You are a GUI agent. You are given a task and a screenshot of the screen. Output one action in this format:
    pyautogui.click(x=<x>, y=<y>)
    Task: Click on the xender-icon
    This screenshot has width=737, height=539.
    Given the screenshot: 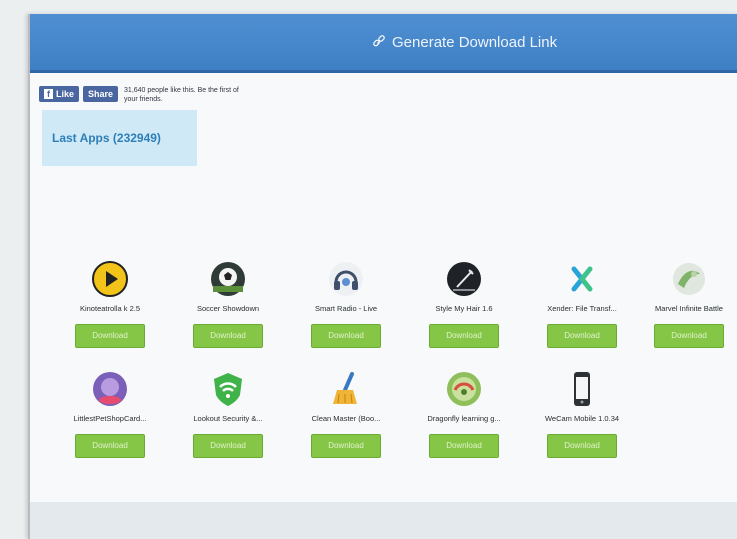 What is the action you would take?
    pyautogui.click(x=582, y=279)
    